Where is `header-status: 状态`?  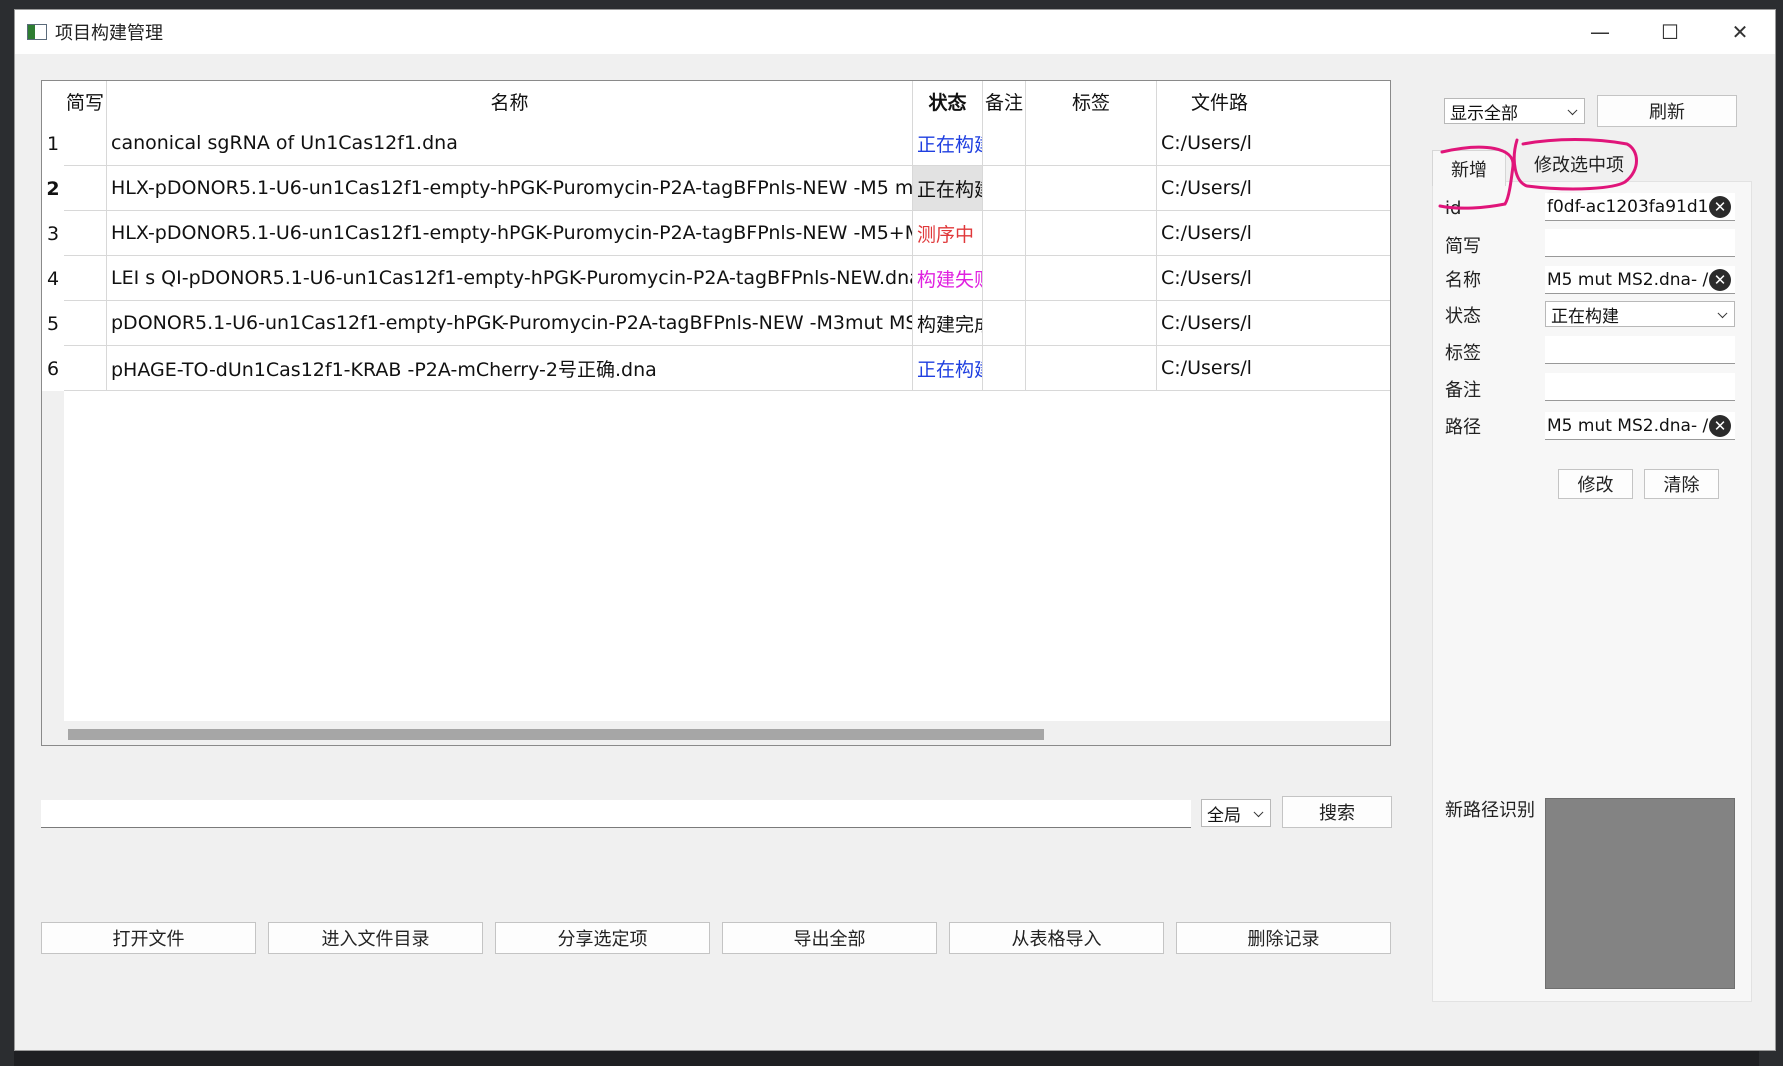
header-status: 状态 is located at coordinates (948, 101).